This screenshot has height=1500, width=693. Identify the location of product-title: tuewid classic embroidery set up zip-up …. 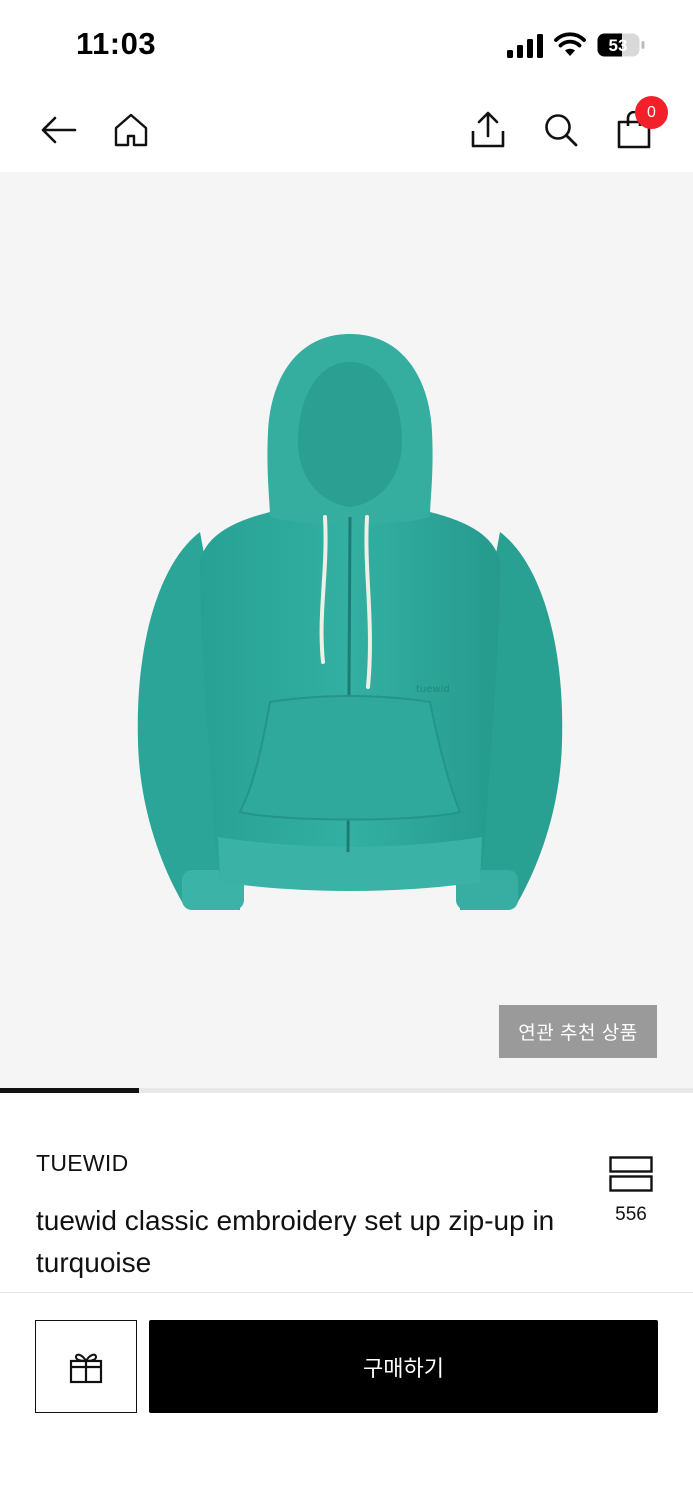
(295, 1241).